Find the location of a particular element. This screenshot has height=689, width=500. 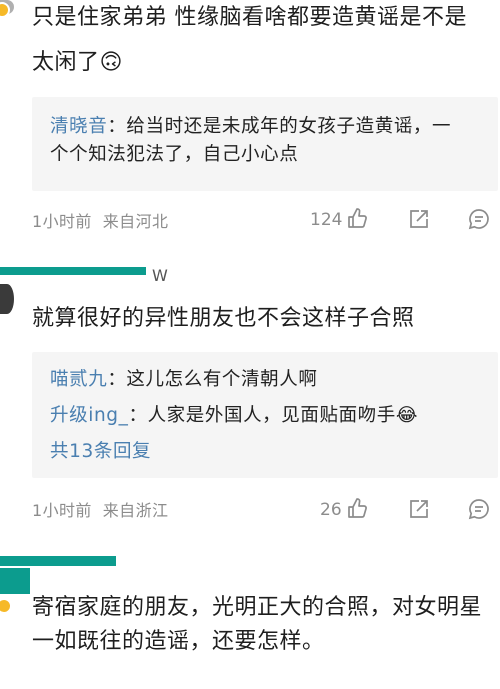

comment-meta: 1小时前 来自河北 is located at coordinates (100, 220).